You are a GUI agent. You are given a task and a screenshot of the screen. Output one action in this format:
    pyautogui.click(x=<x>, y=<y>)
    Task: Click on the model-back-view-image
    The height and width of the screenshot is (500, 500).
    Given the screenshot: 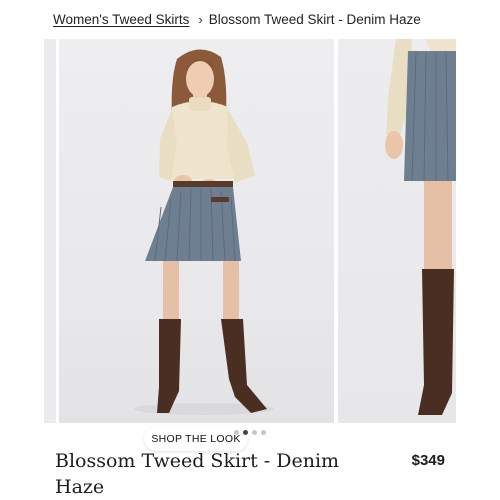 What is the action you would take?
    pyautogui.click(x=420, y=227)
    